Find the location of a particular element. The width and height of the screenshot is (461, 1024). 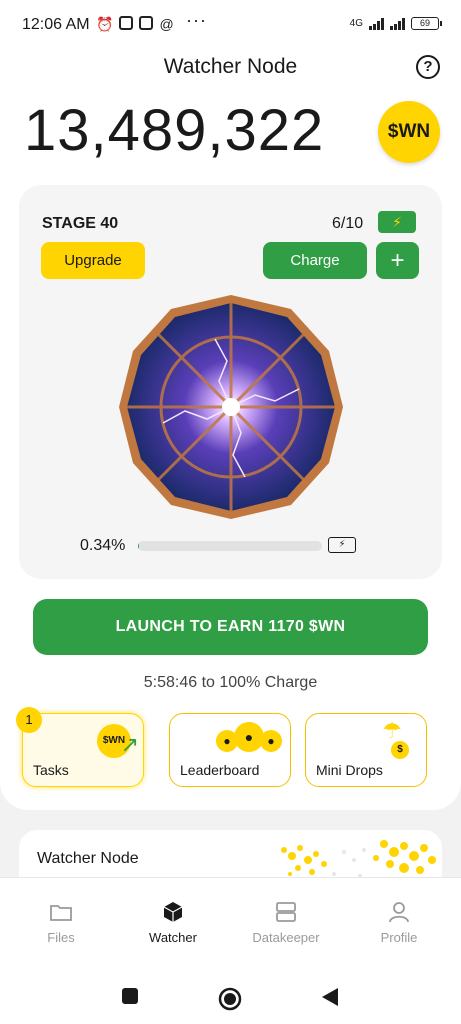

progress-fill is located at coordinates (138, 546).